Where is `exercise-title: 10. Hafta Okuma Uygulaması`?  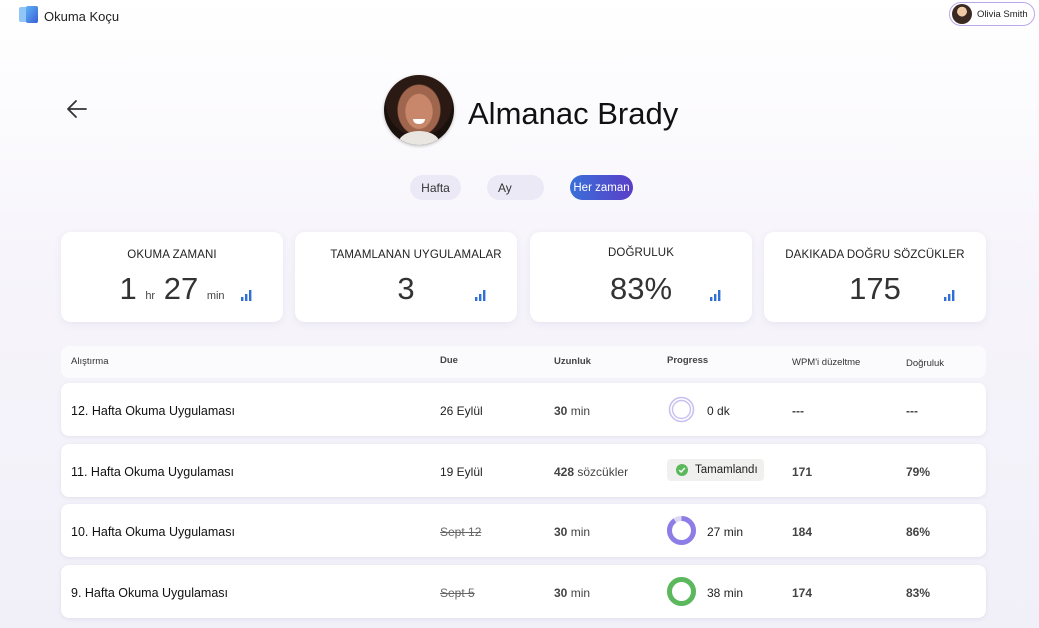 exercise-title: 10. Hafta Okuma Uygulaması is located at coordinates (153, 532).